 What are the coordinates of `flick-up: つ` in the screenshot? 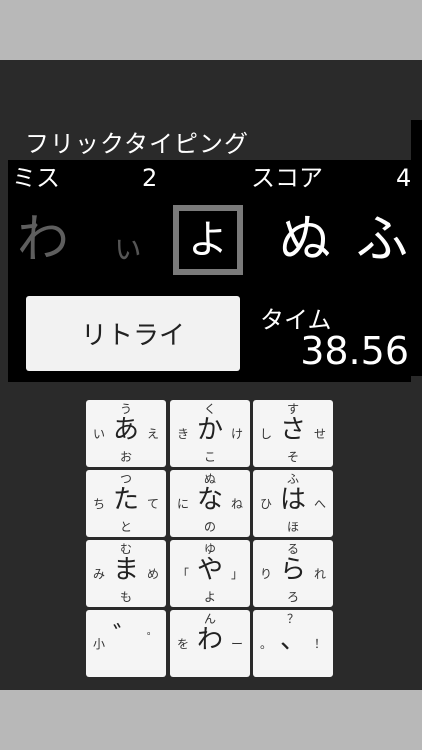 It's located at (125, 479).